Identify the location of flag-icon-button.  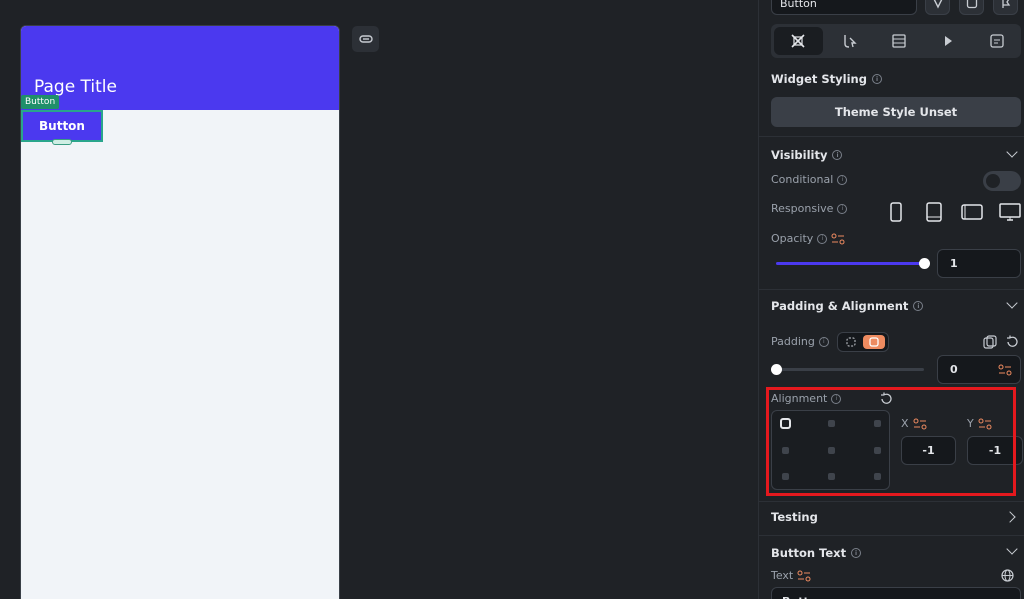
(1005, 7).